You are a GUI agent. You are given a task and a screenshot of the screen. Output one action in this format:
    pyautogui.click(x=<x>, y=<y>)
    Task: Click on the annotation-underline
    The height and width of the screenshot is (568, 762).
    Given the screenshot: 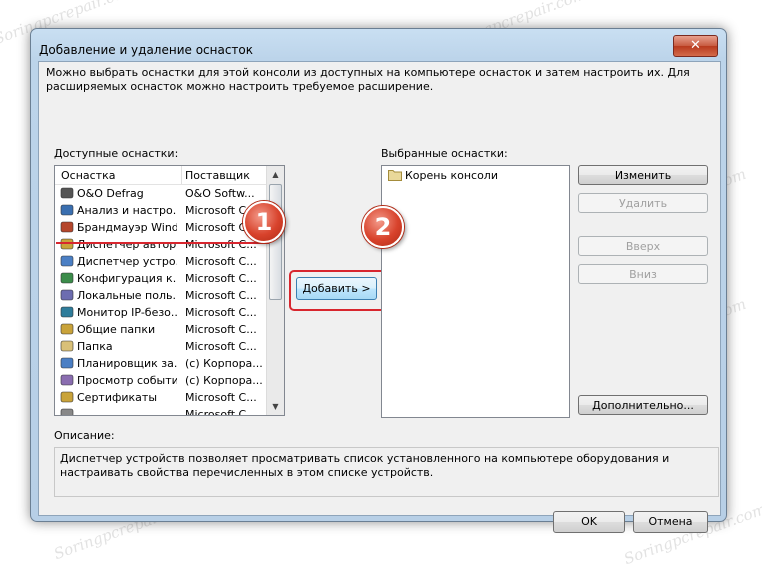 What is the action you would take?
    pyautogui.click(x=162, y=243)
    